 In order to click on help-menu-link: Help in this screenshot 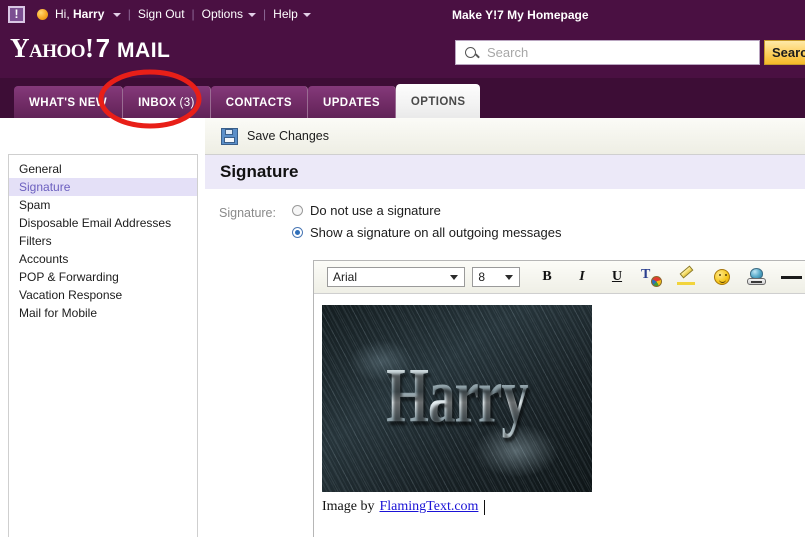, I will do `click(292, 14)`.